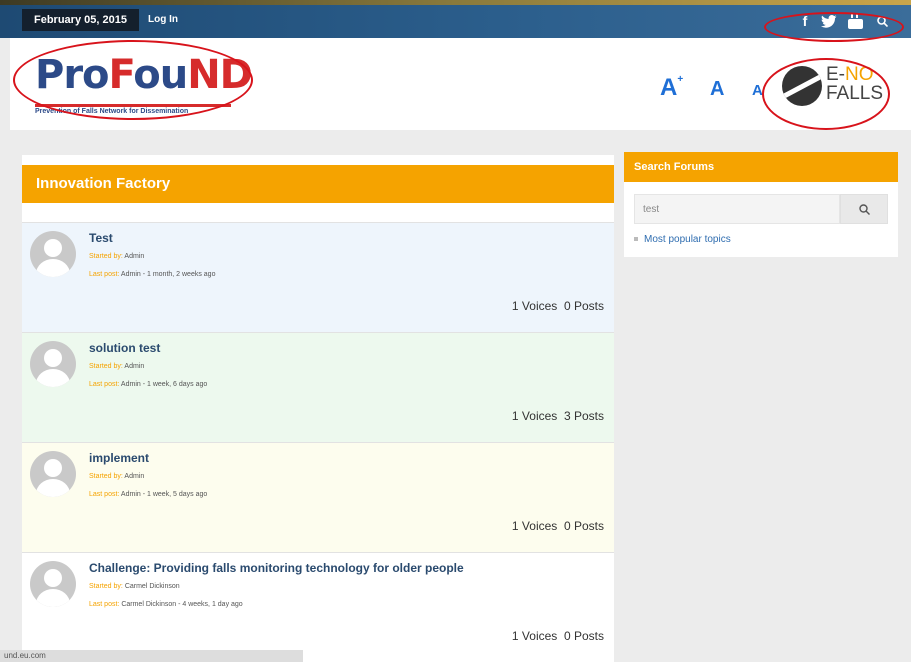 The image size is (911, 662). I want to click on font-increase-button: A+, so click(671, 88).